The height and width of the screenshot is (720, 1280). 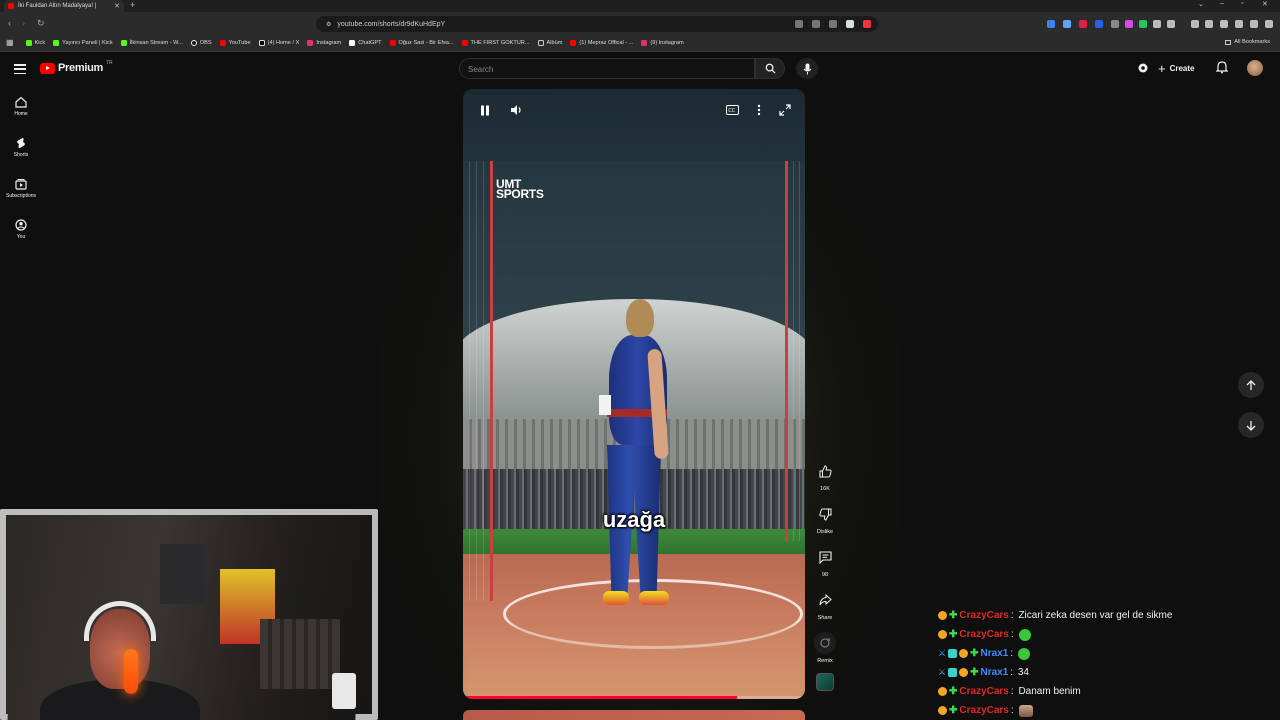 I want to click on zoom-icon, so click(x=816, y=24).